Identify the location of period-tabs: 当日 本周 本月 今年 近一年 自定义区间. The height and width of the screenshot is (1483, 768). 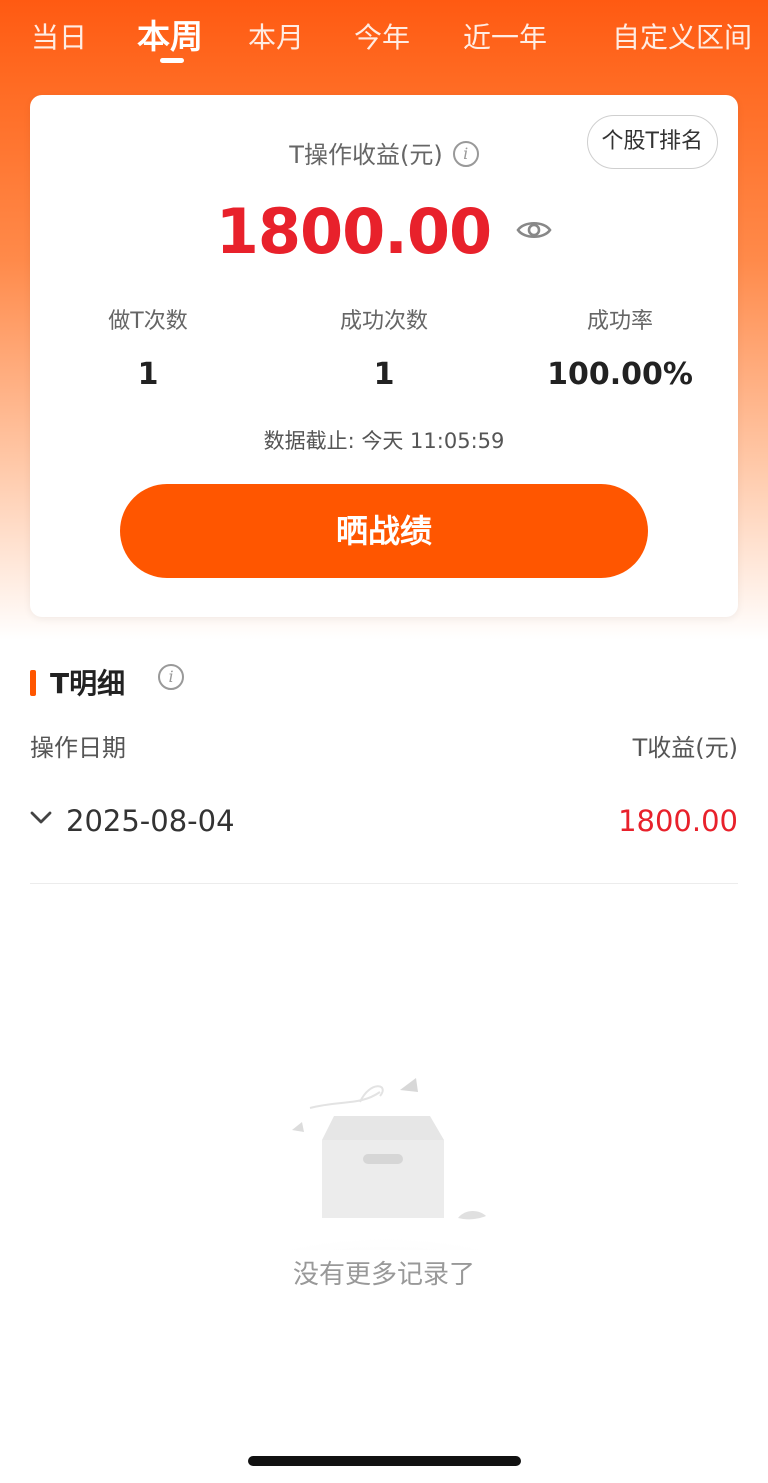
(384, 40).